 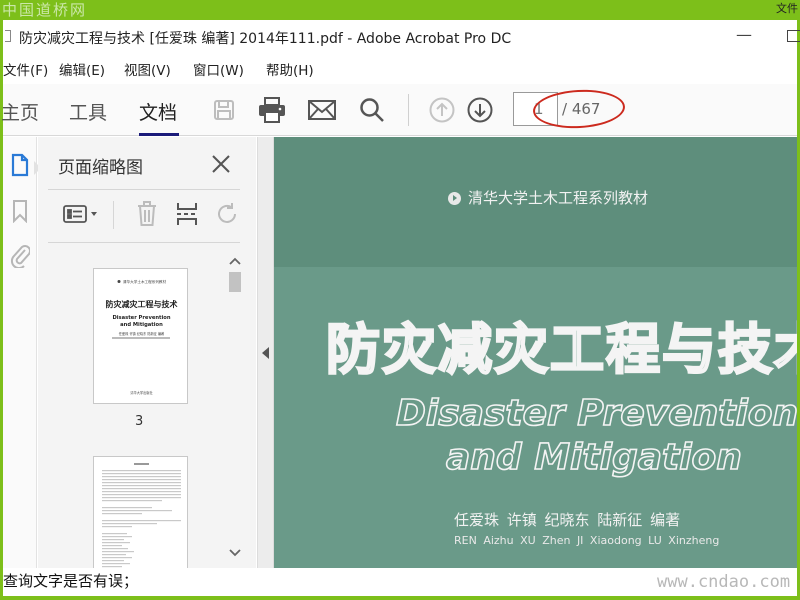 What do you see at coordinates (793, 36) in the screenshot?
I see `maximize-icon` at bounding box center [793, 36].